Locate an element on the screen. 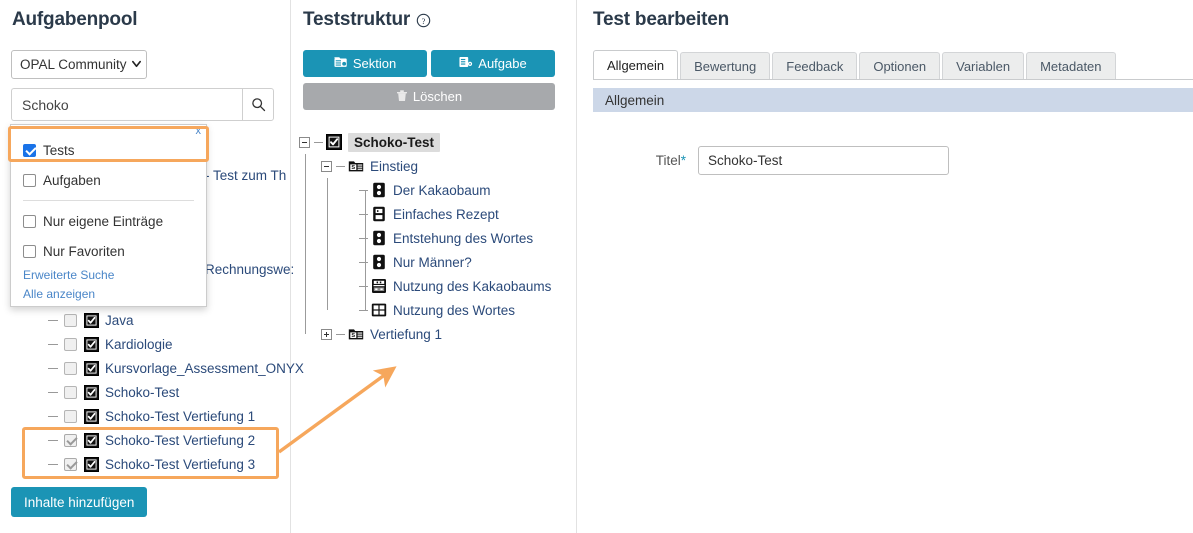 The width and height of the screenshot is (1193, 533). filter-option-nur-eigene-eintraege: Nur eigene Einträge is located at coordinates (108, 221).